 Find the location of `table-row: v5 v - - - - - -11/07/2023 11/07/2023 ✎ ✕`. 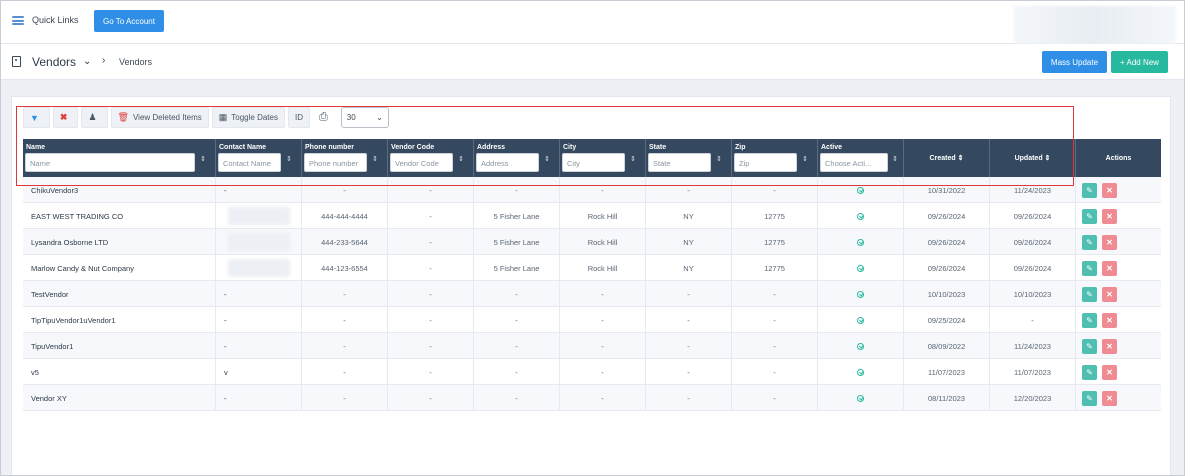

table-row: v5 v - - - - - -11/07/2023 11/07/2023 ✎ ✕ is located at coordinates (592, 372).